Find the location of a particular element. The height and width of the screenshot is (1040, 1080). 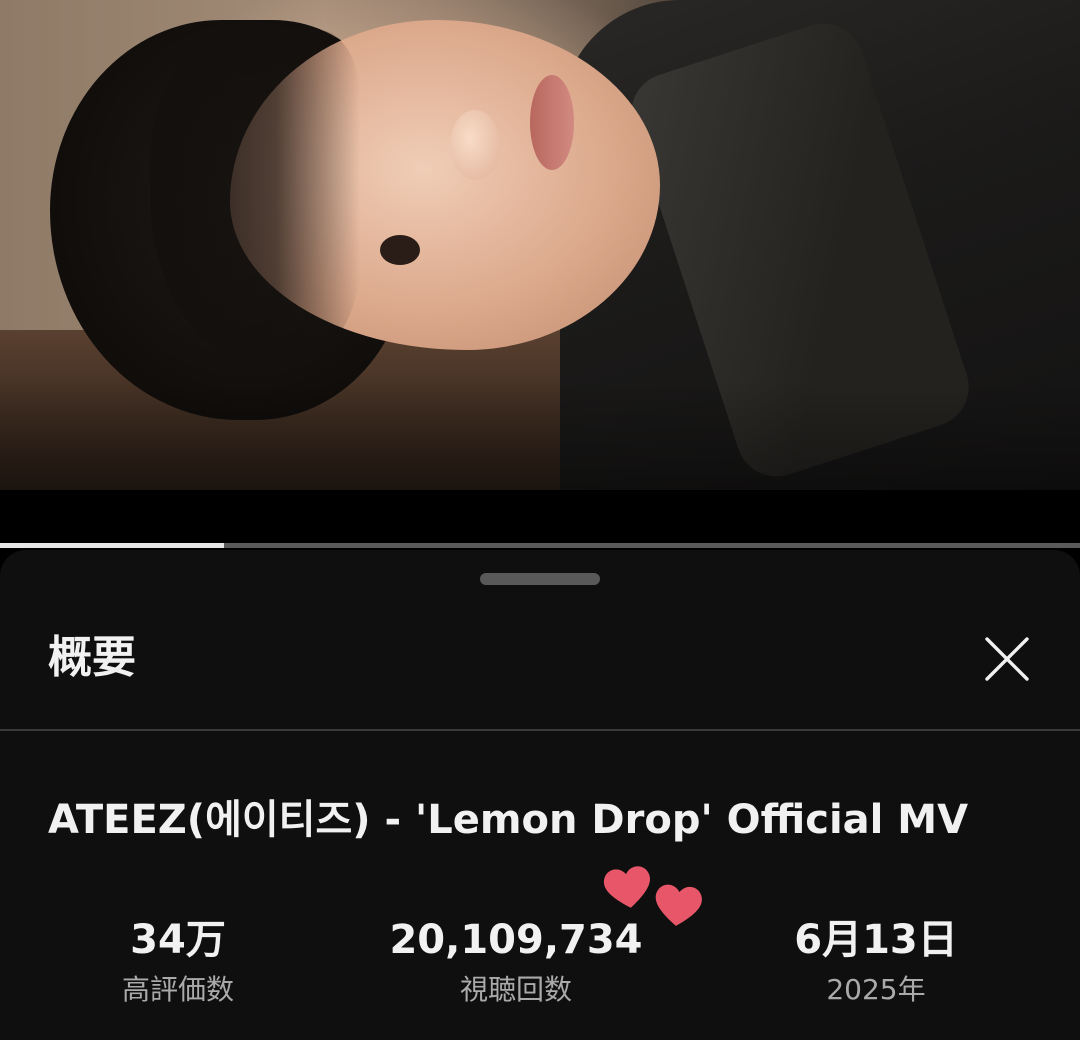

video-frame-fringe is located at coordinates (255, 195).